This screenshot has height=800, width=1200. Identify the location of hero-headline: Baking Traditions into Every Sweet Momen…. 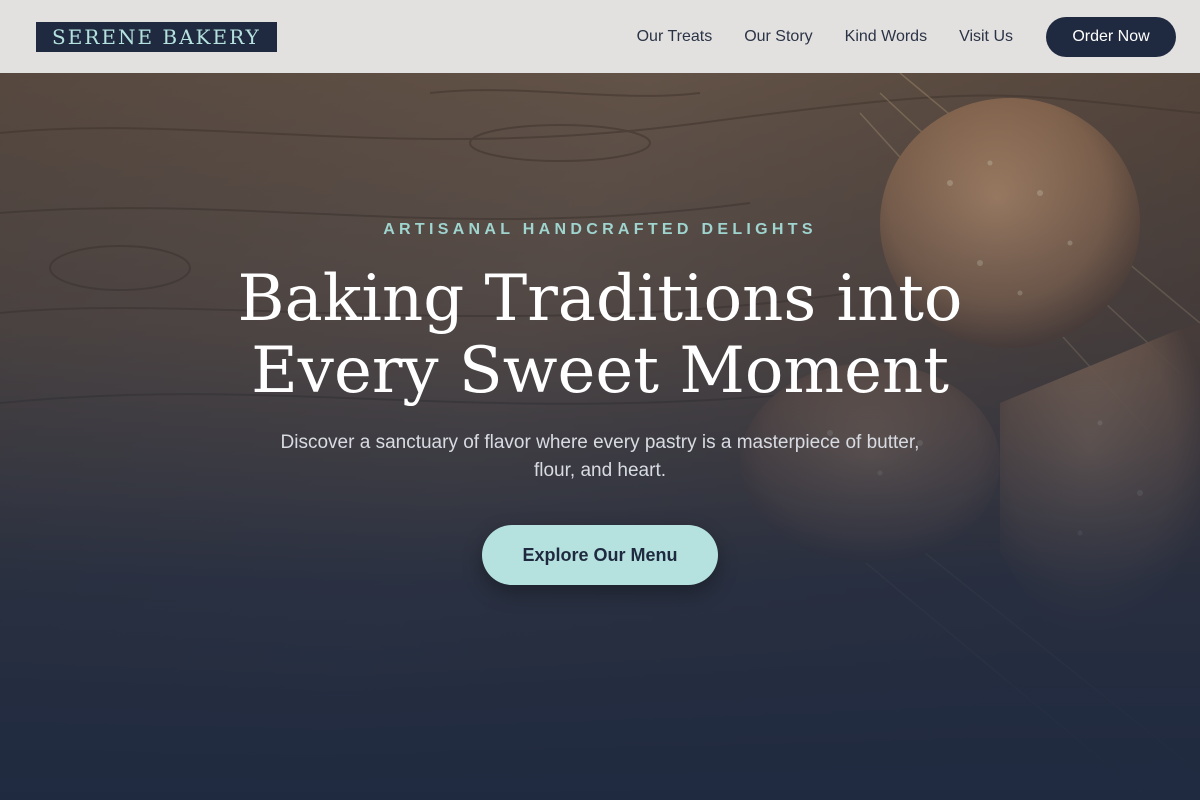
(600, 335).